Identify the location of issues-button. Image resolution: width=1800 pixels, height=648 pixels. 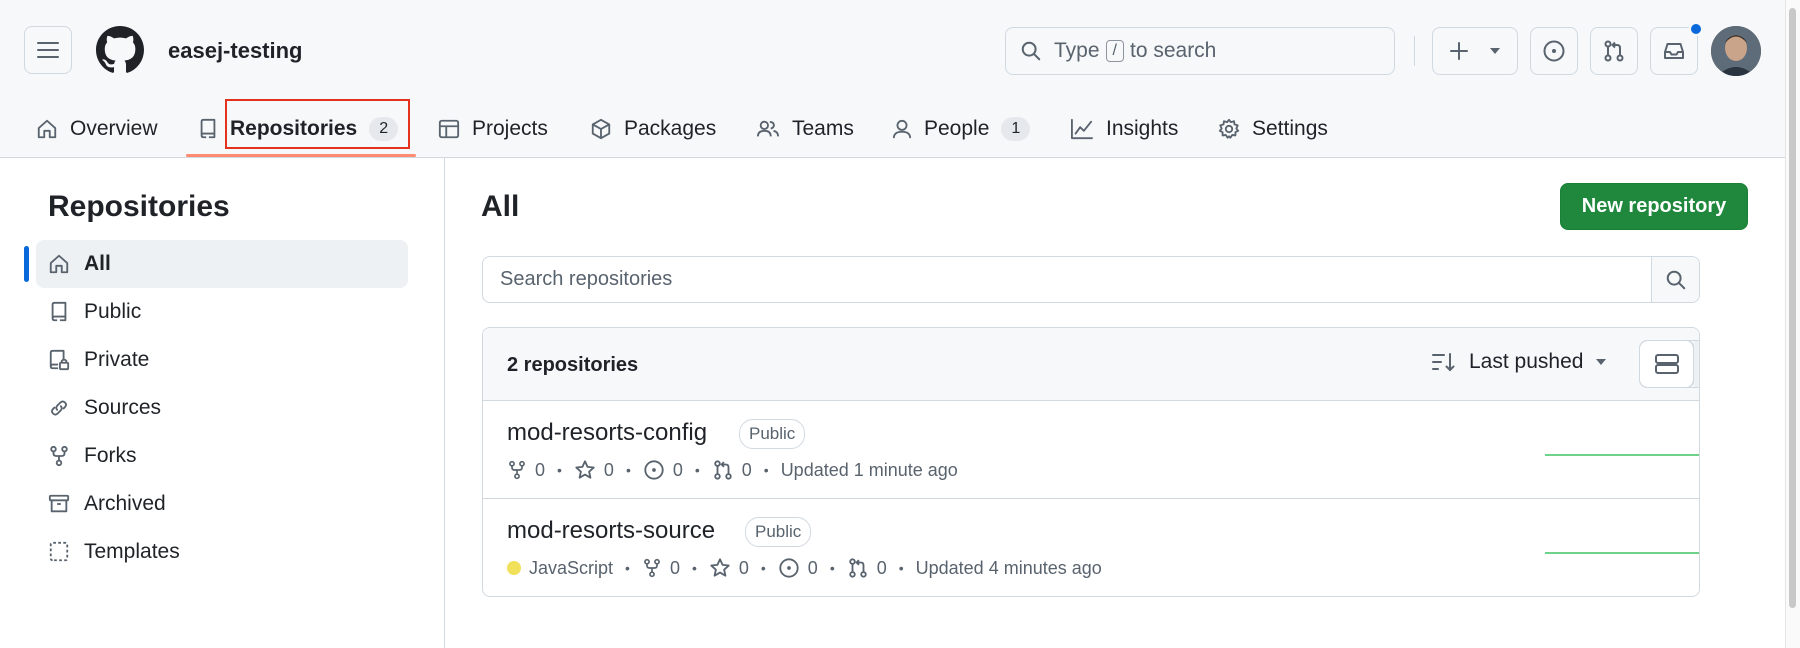
(1554, 51).